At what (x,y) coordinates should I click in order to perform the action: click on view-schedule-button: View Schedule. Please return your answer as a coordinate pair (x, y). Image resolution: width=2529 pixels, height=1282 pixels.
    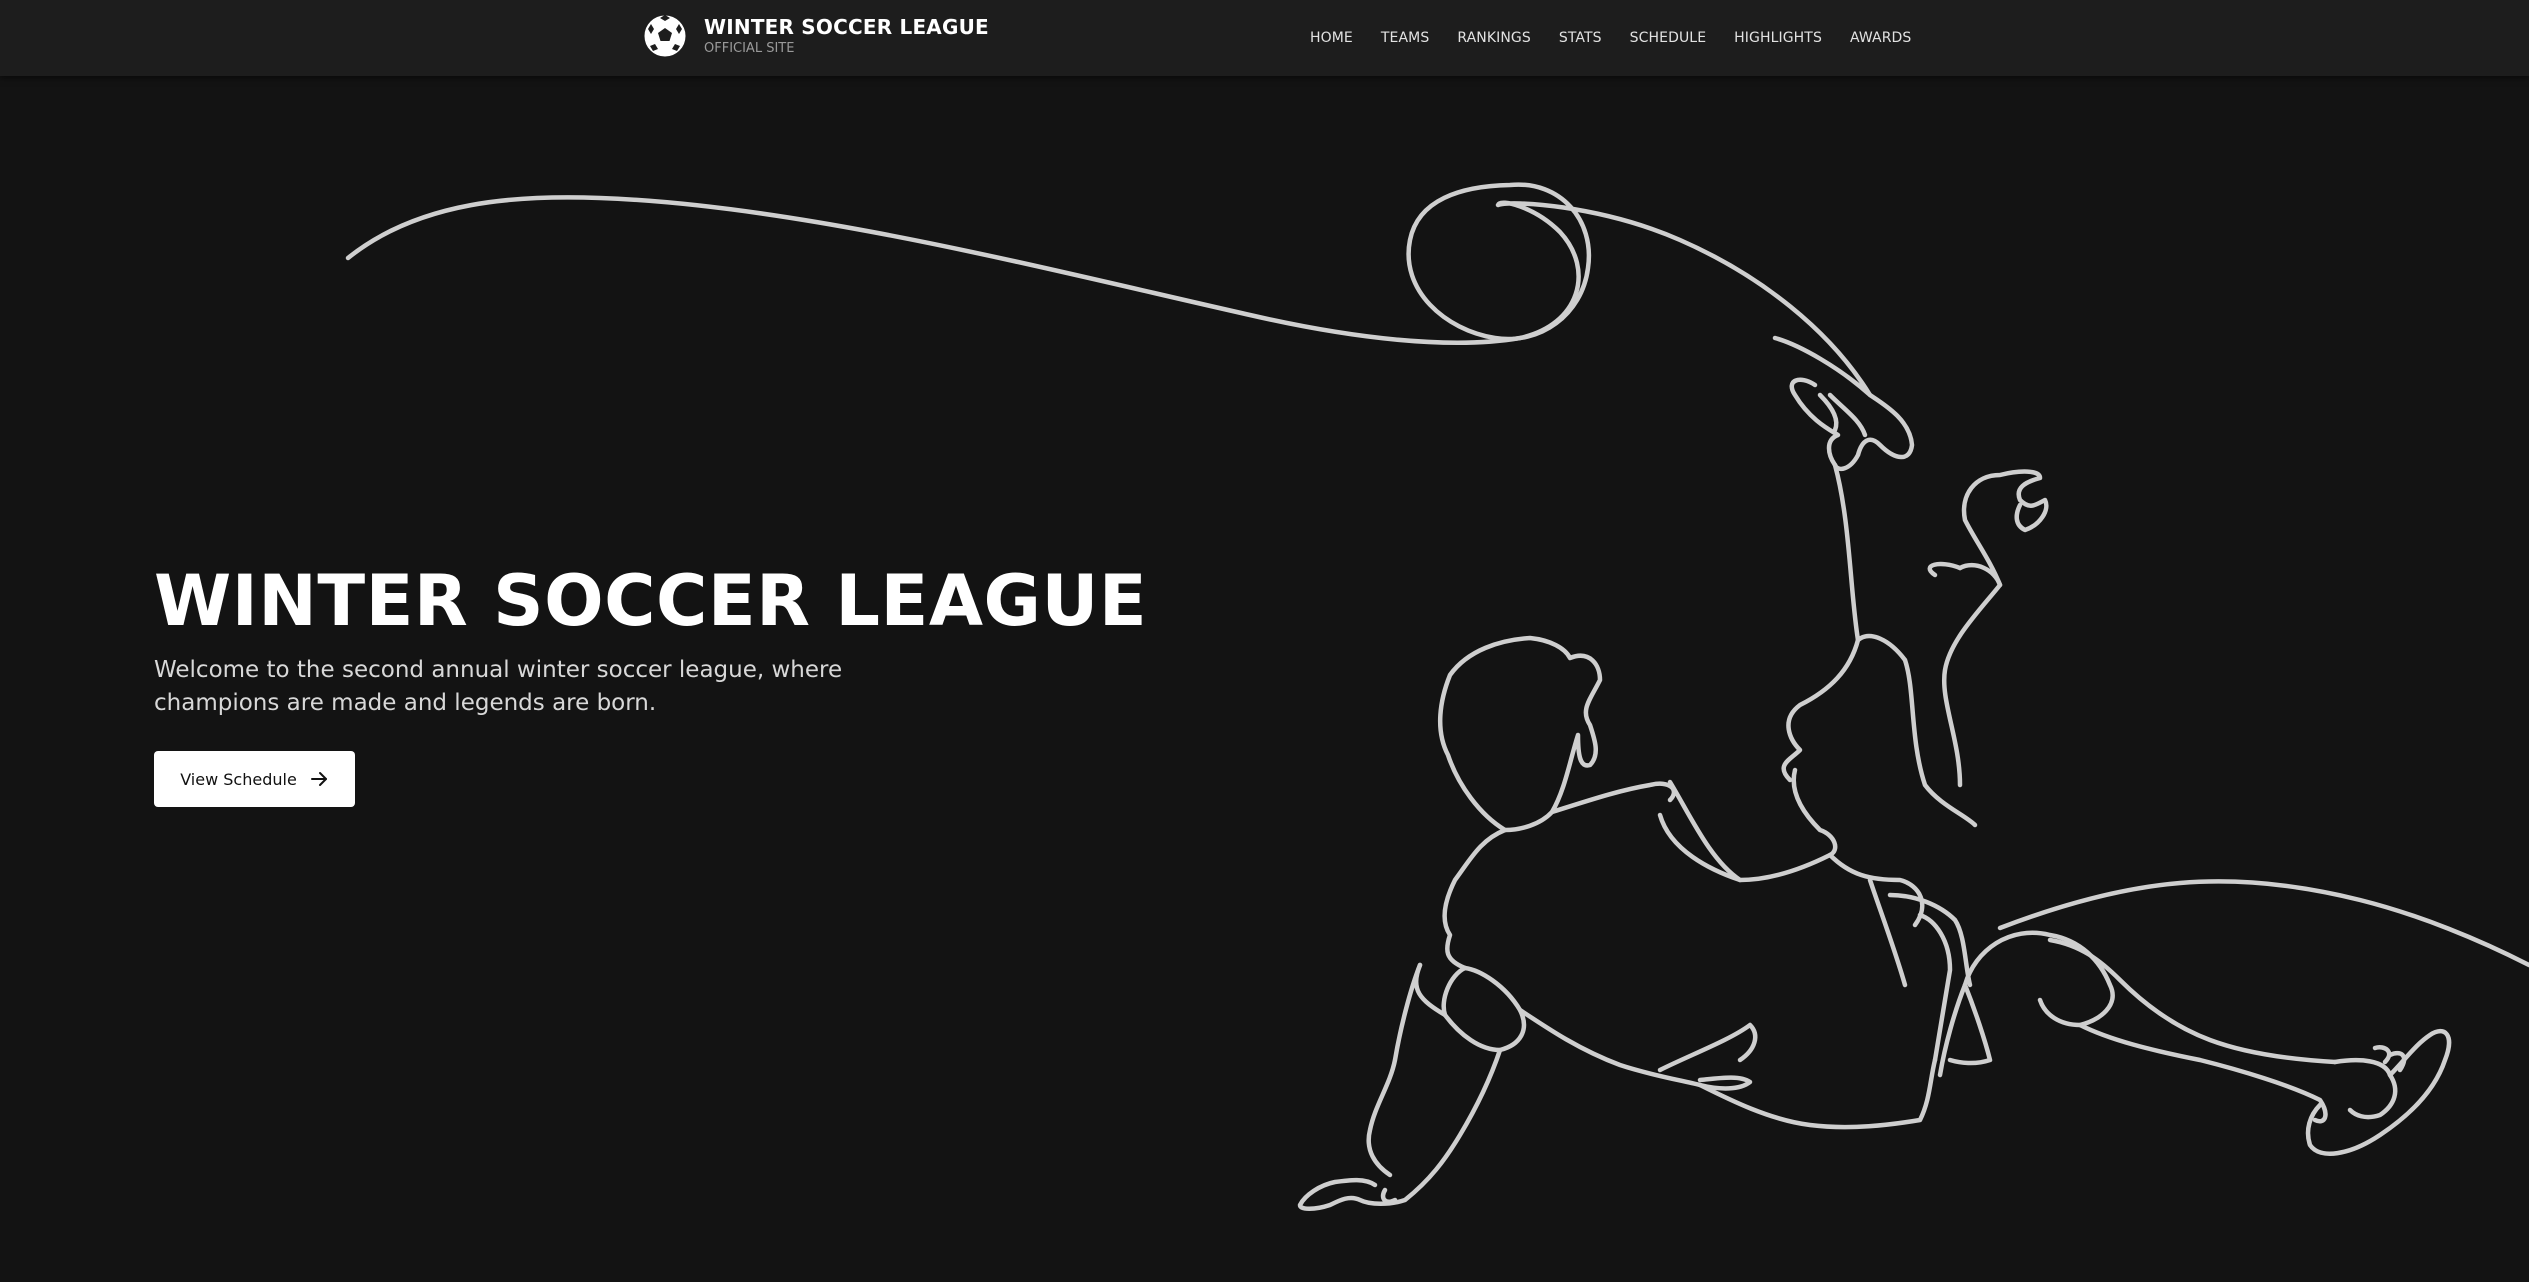
    Looking at the image, I should click on (254, 779).